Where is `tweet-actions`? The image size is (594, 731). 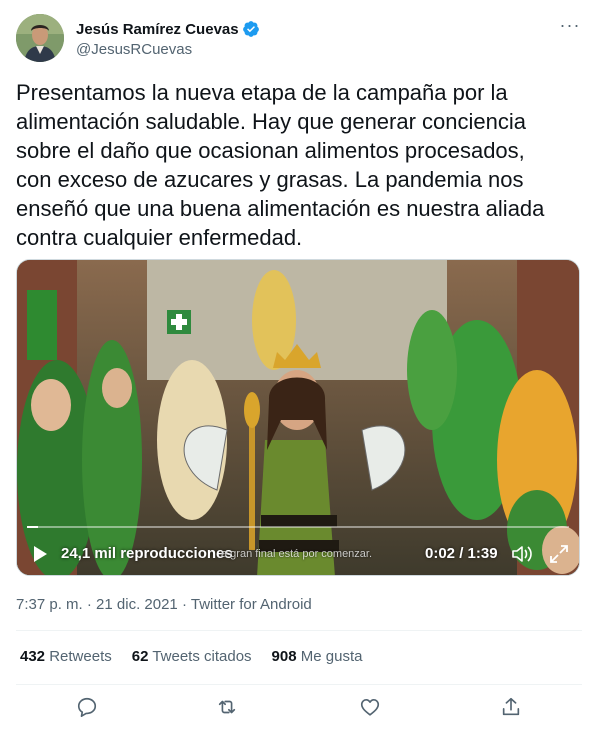 tweet-actions is located at coordinates (299, 708).